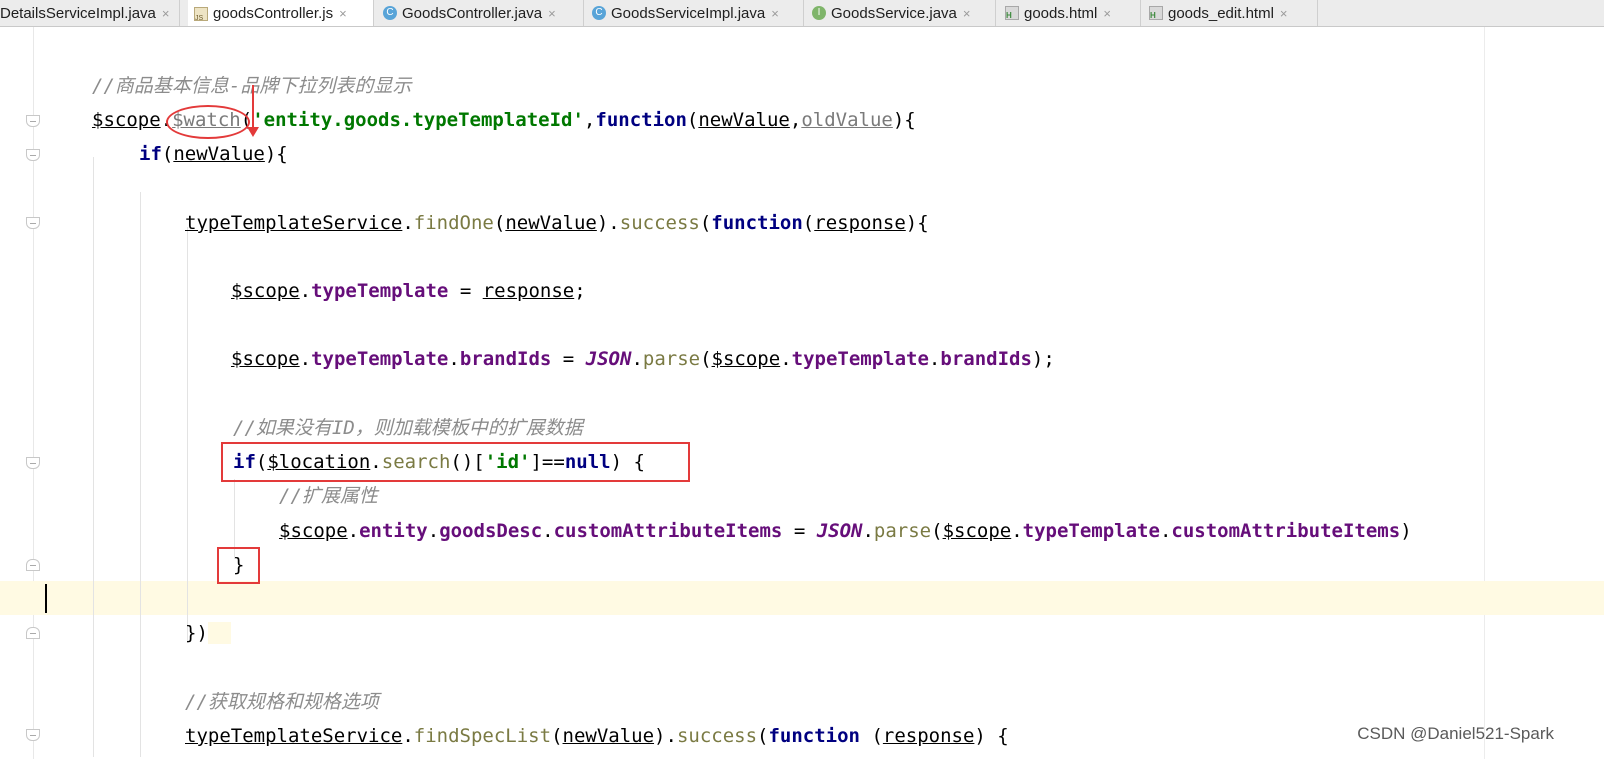  What do you see at coordinates (860, 223) in the screenshot?
I see `code-param: response` at bounding box center [860, 223].